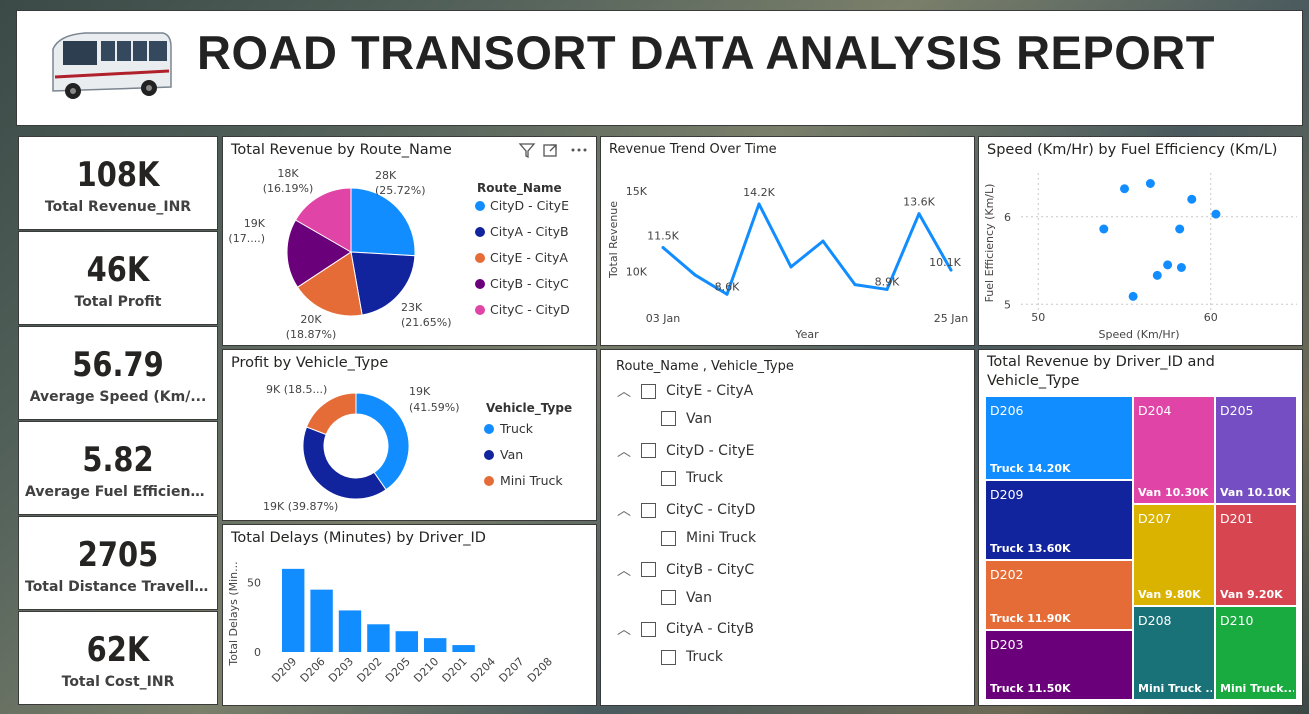 The width and height of the screenshot is (1309, 714). Describe the element at coordinates (1139, 334) in the screenshot. I see `x-axis-label: Speed (Km/Hr)` at that location.